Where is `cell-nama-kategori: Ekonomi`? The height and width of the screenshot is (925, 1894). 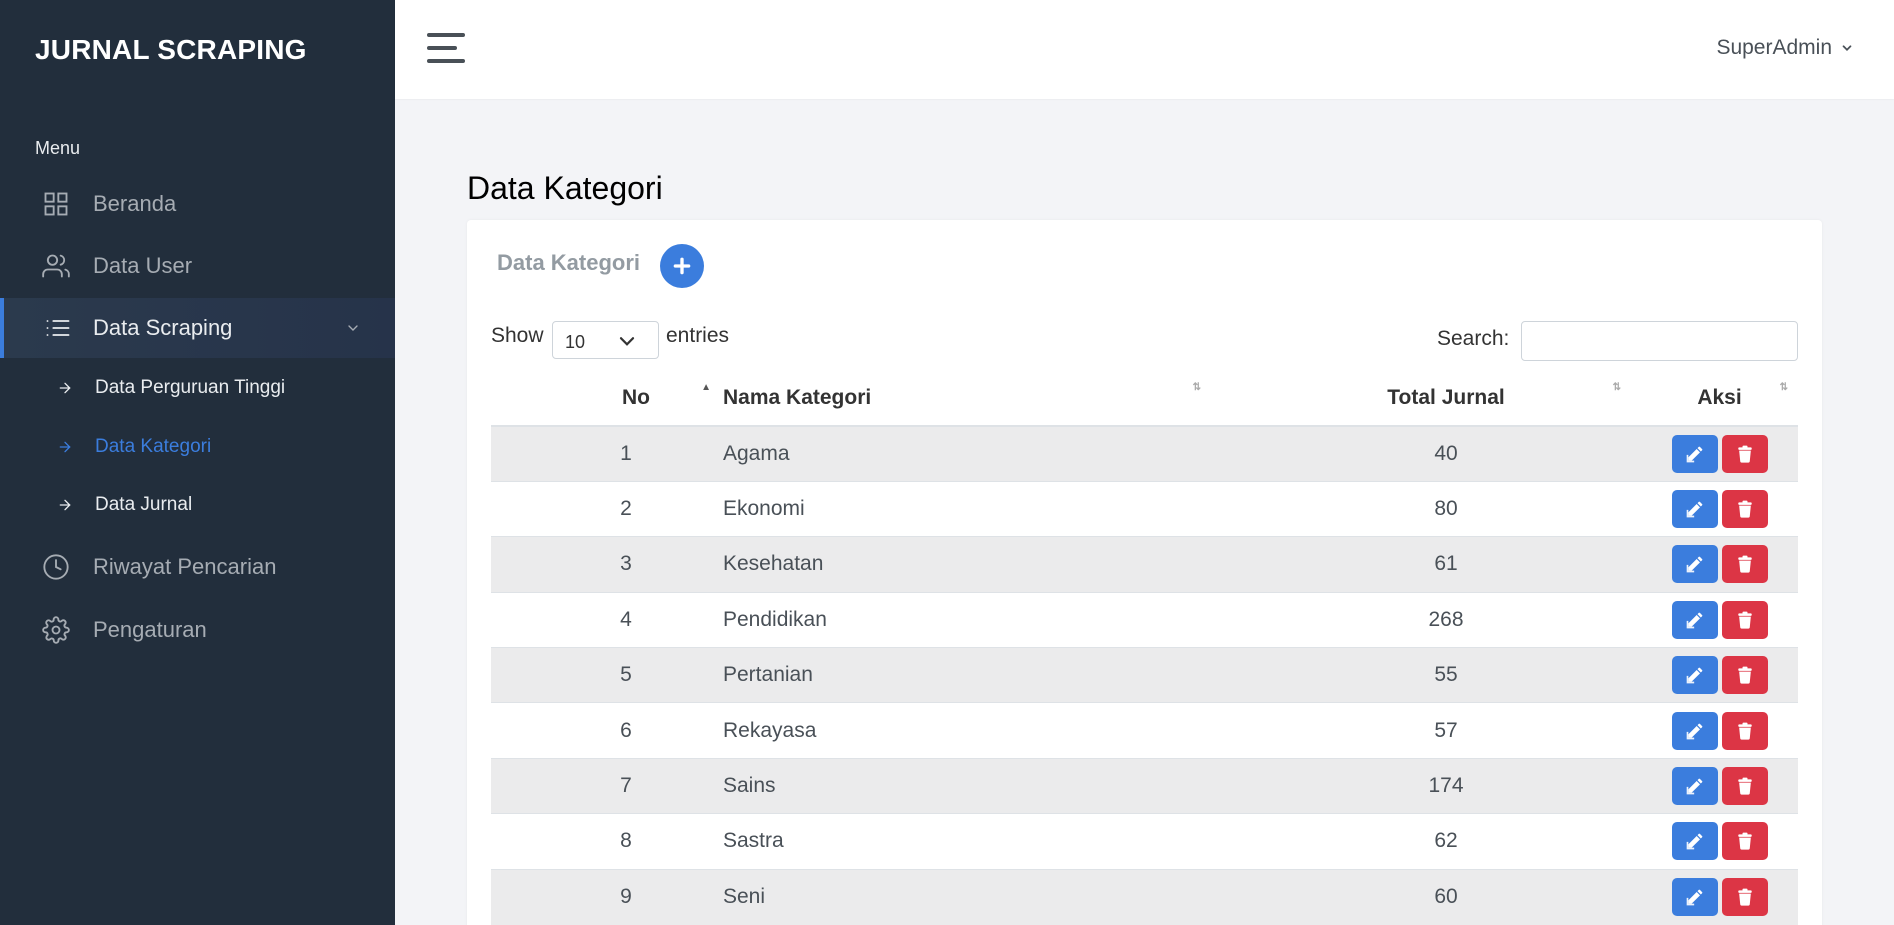
cell-nama-kategori: Ekonomi is located at coordinates (764, 509).